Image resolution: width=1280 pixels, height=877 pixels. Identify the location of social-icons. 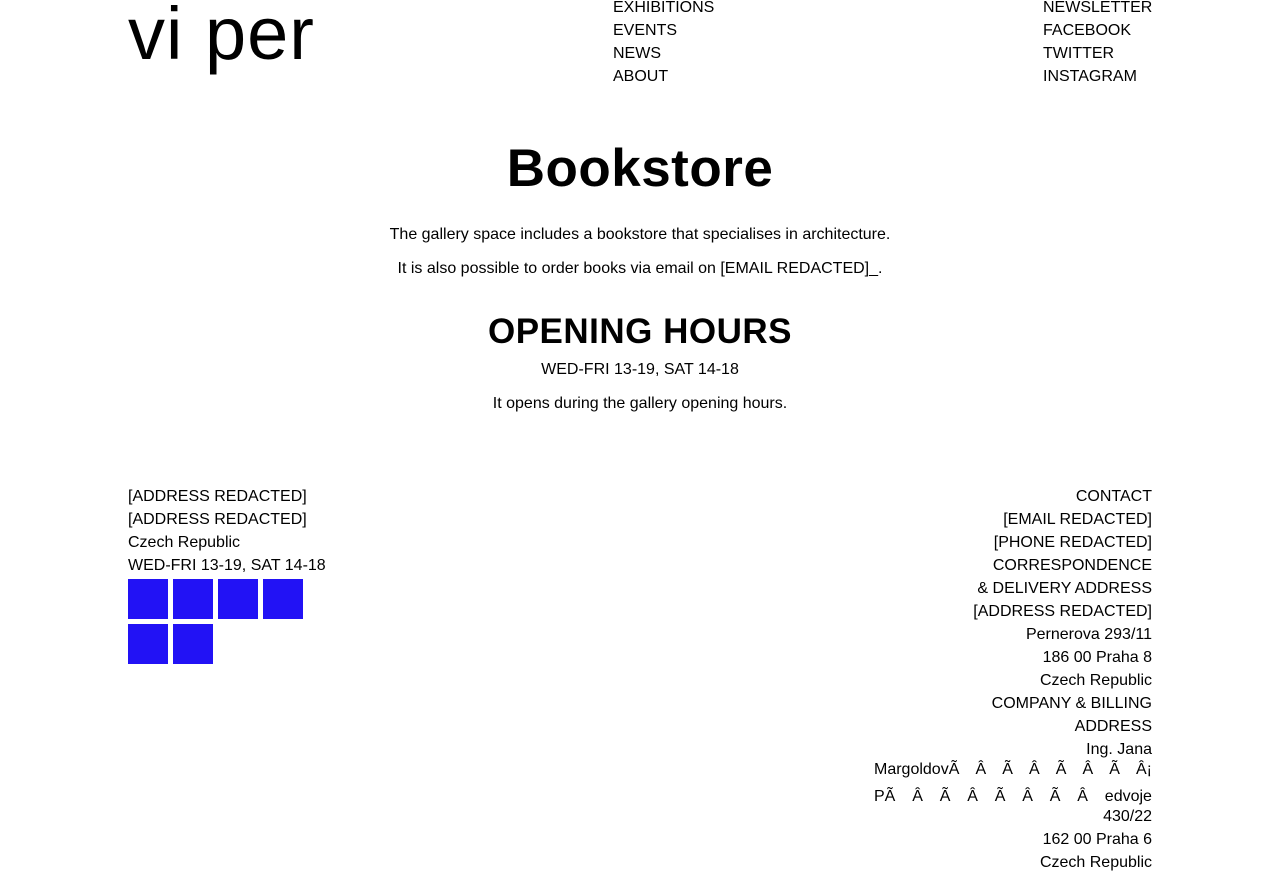
(218, 621).